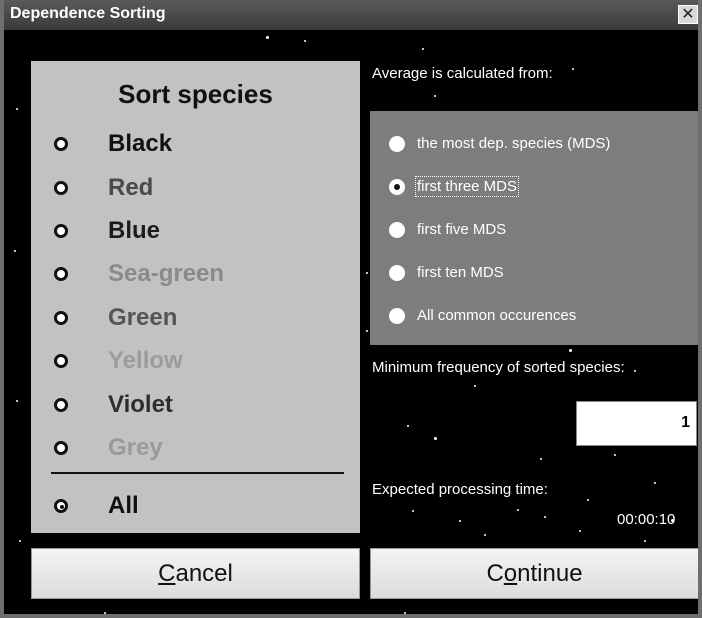  I want to click on average-option: the most dep. species (MDS), so click(534, 144).